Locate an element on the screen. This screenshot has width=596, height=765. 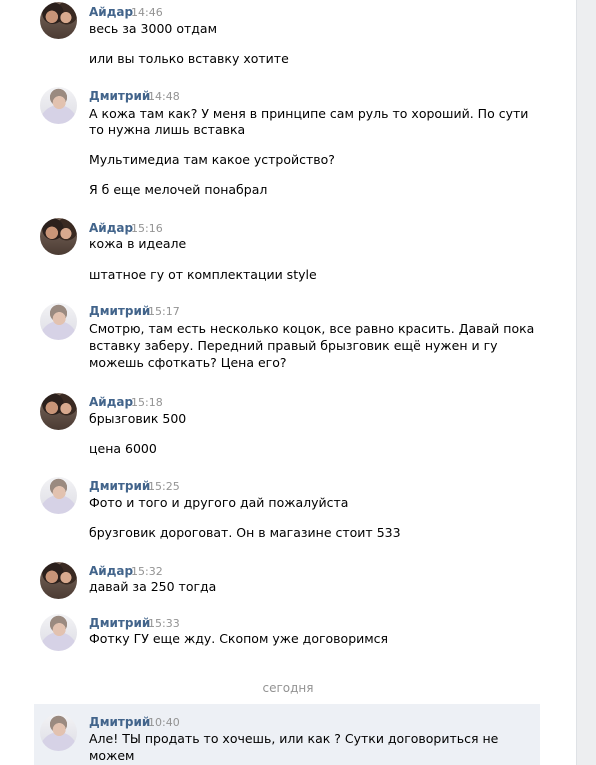
message-text: весь за 3000 отдам is located at coordinates (153, 28).